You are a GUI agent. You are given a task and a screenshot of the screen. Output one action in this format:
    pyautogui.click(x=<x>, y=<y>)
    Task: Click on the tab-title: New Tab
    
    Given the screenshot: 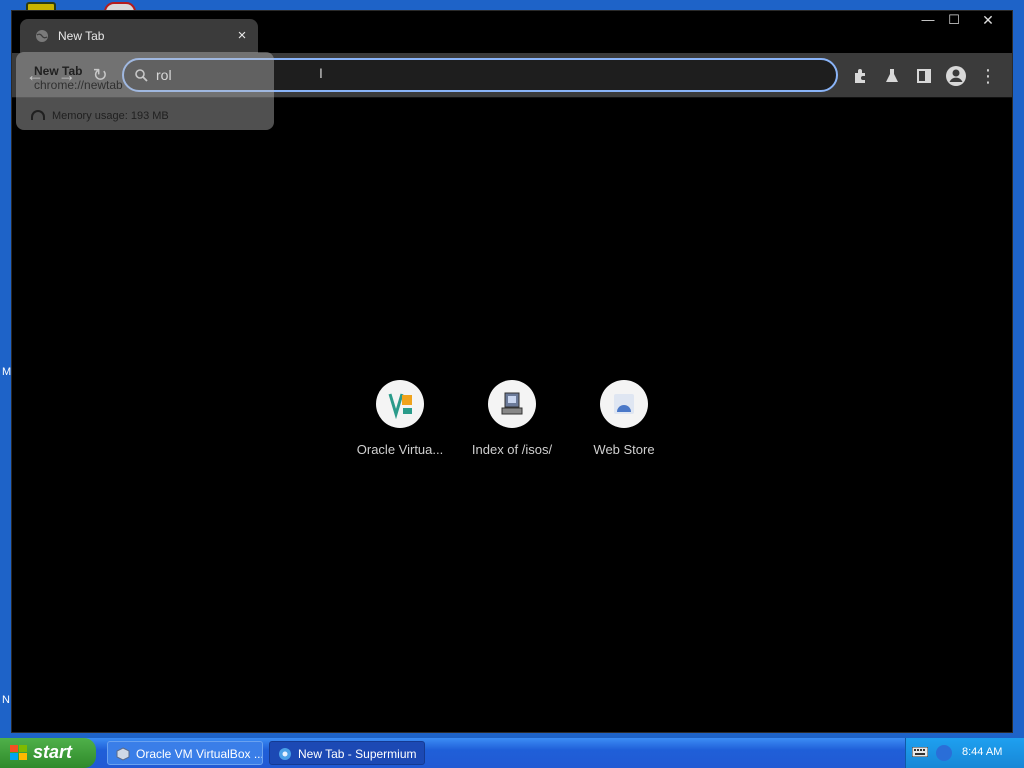 What is the action you would take?
    pyautogui.click(x=81, y=36)
    